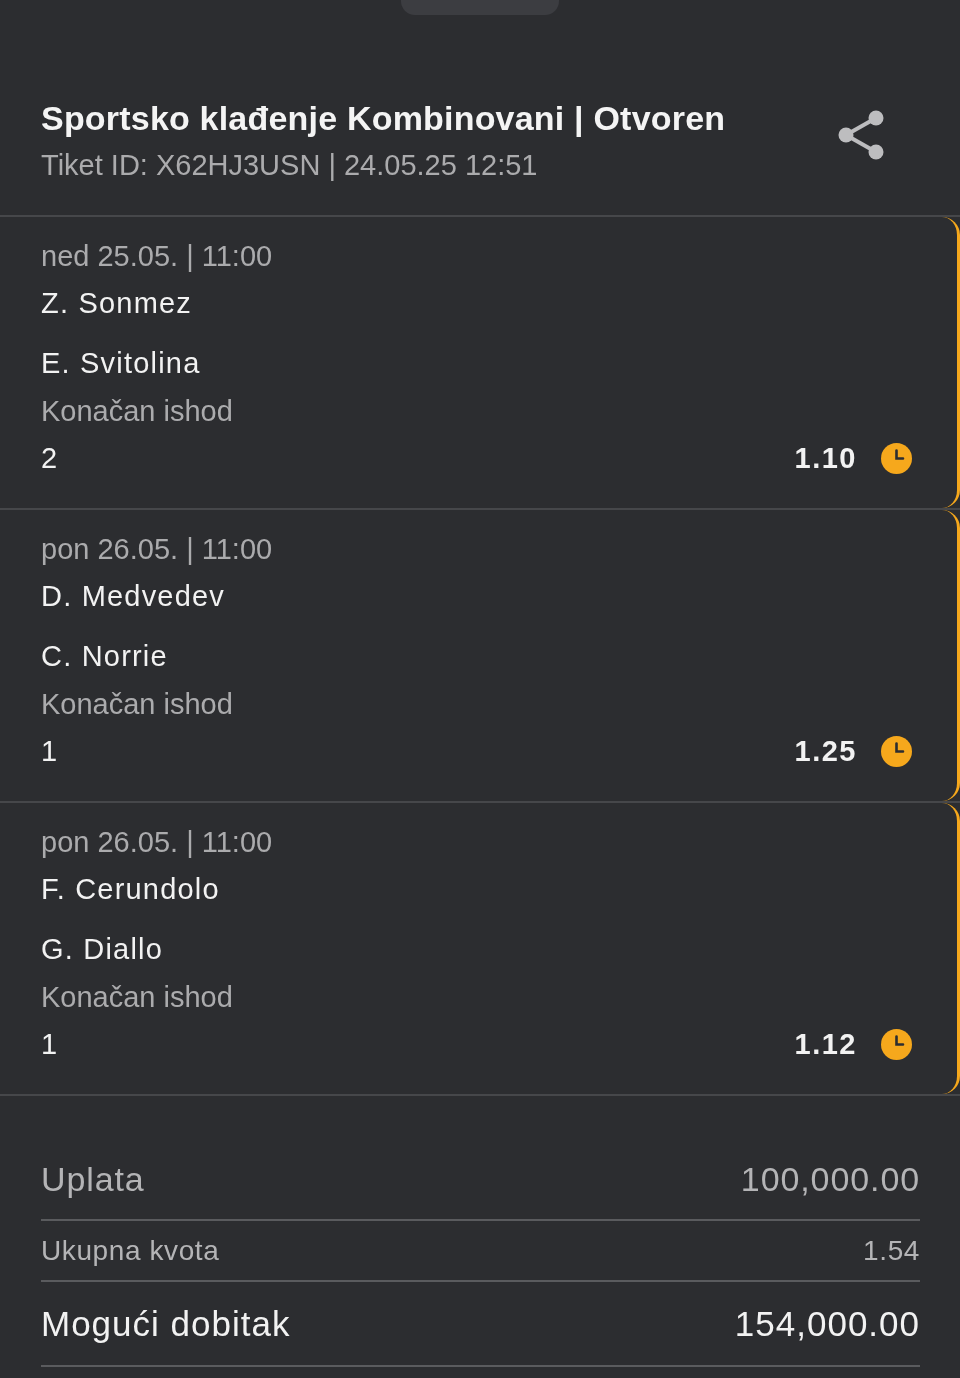 Image resolution: width=960 pixels, height=1378 pixels. Describe the element at coordinates (861, 135) in the screenshot. I see `share-icon` at that location.